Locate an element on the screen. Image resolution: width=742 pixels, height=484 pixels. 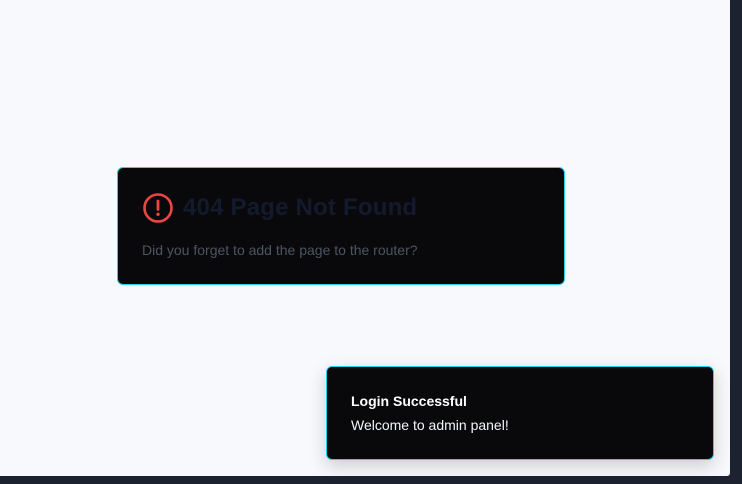
toast-description: Welcome to admin panel! is located at coordinates (430, 425).